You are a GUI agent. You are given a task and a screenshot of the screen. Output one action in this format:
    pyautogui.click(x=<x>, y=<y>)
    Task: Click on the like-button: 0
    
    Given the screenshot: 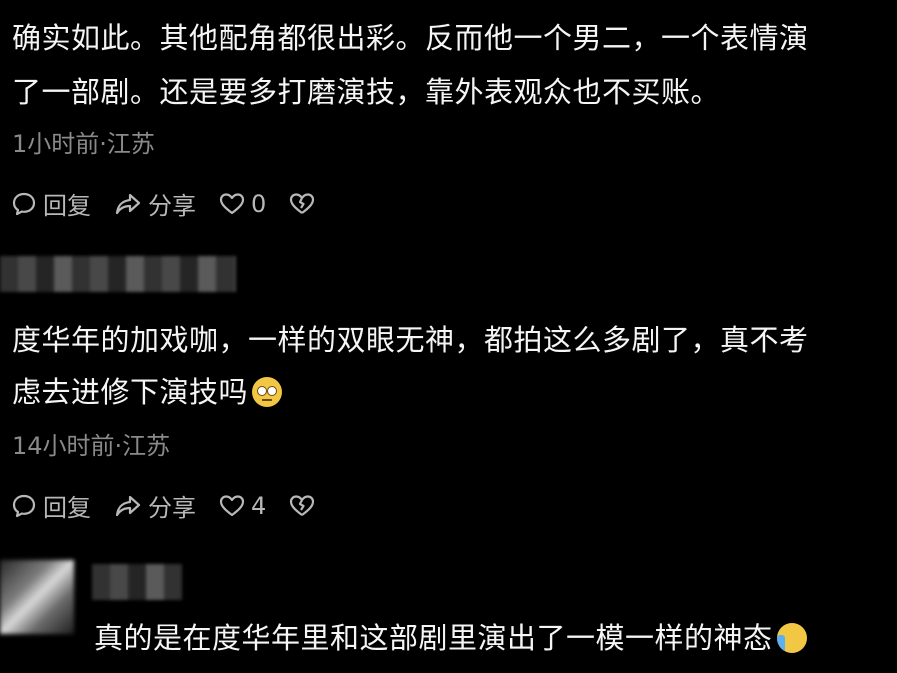 What is the action you would take?
    pyautogui.click(x=242, y=204)
    